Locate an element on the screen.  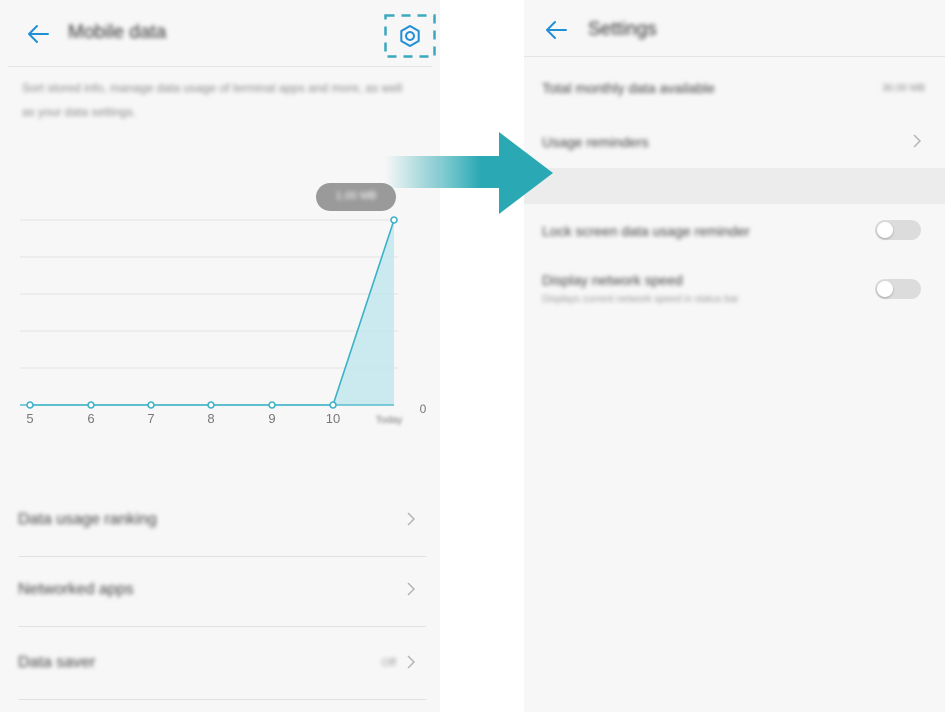
menu-row-label: Networked apps is located at coordinates (76, 589).